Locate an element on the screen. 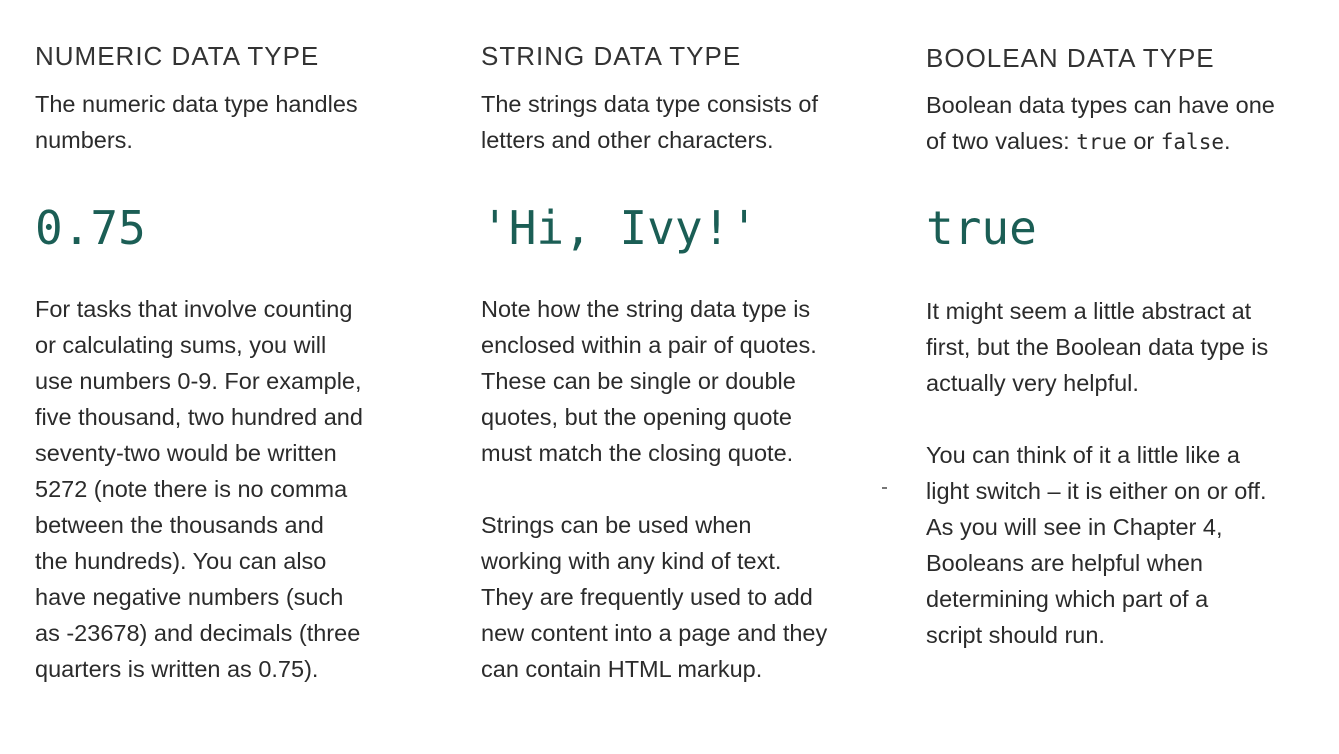 The width and height of the screenshot is (1339, 754). string-intro-line: The strings data type consists of is located at coordinates (649, 104).